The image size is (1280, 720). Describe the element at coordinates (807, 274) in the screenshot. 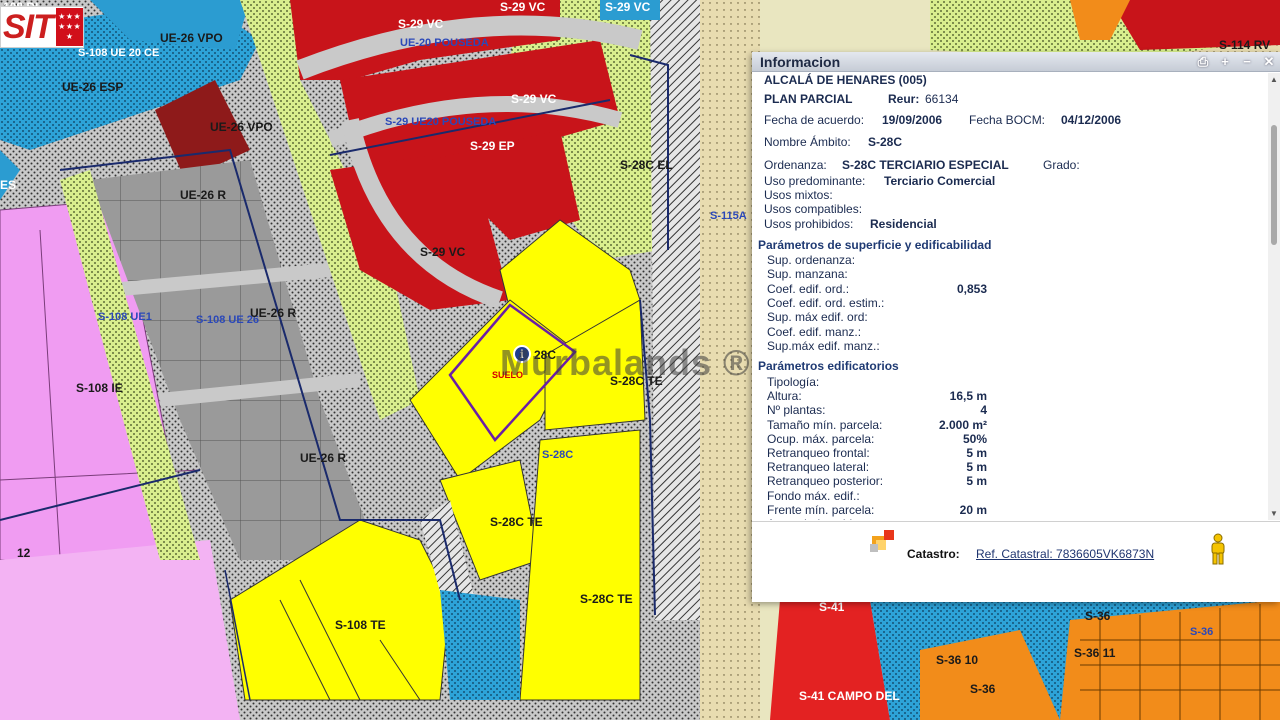

I see `param-label: Sup. manzana:` at that location.